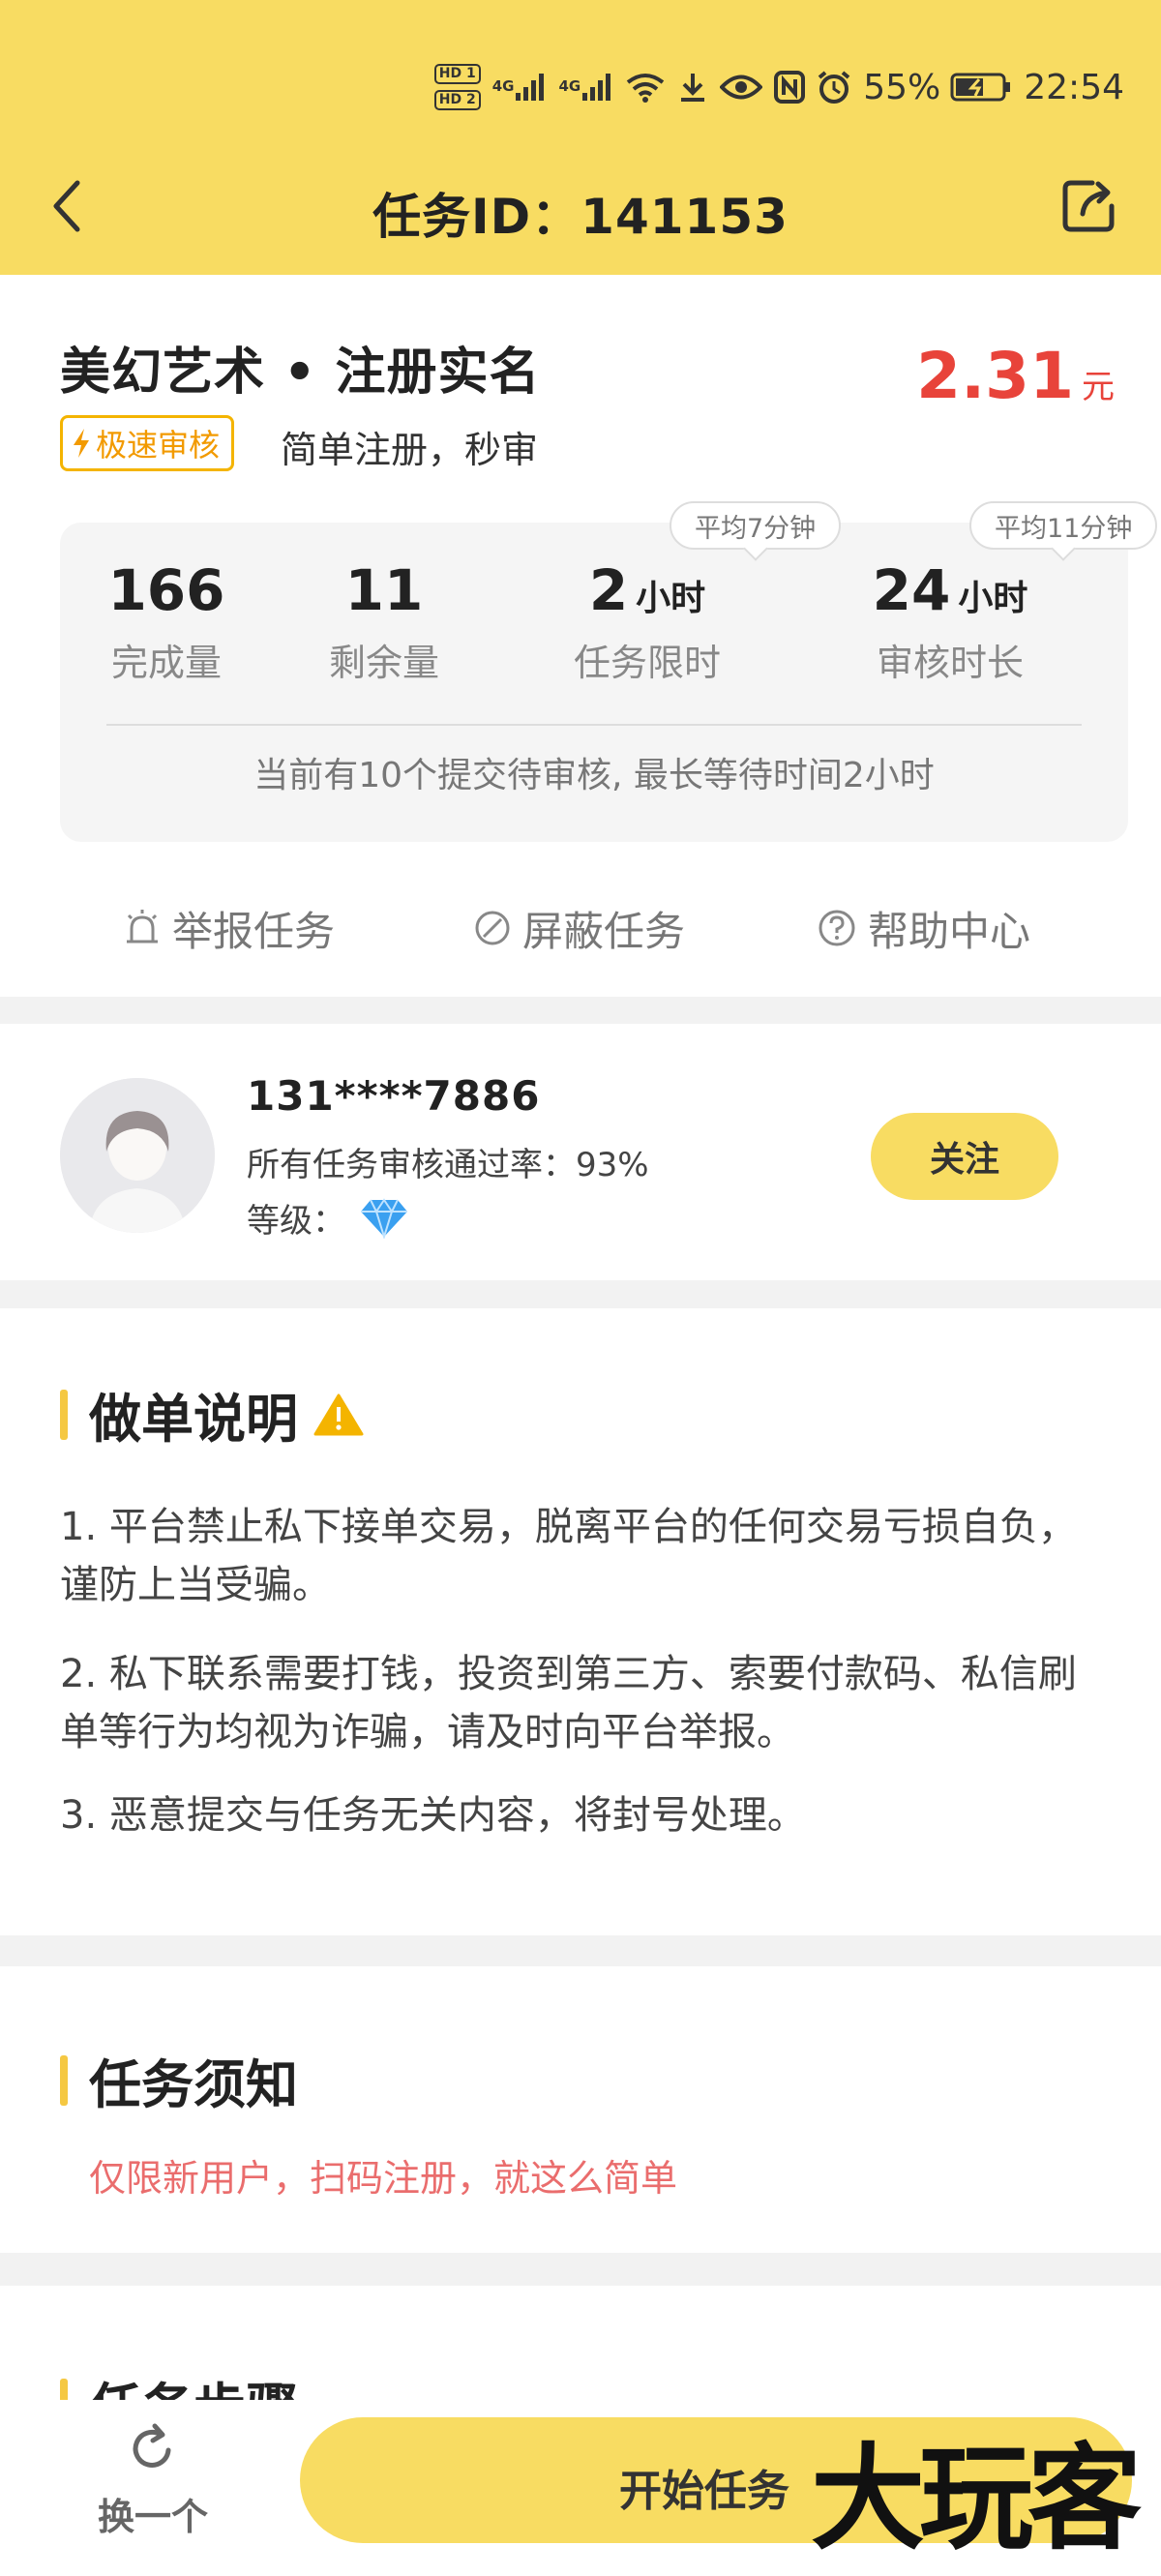 The height and width of the screenshot is (2576, 1161). What do you see at coordinates (384, 1218) in the screenshot?
I see `diamond-icon` at bounding box center [384, 1218].